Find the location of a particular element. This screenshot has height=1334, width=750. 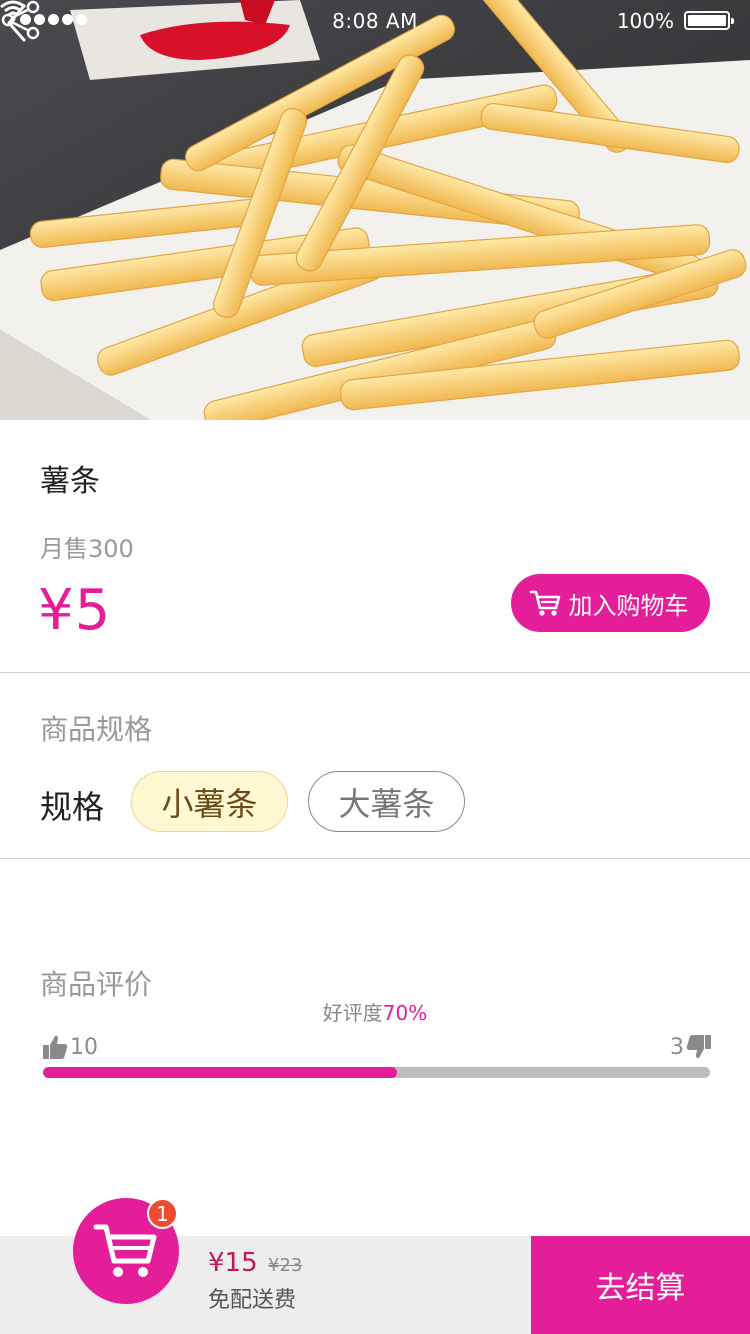

positive-rating-value: 70% is located at coordinates (405, 1013).